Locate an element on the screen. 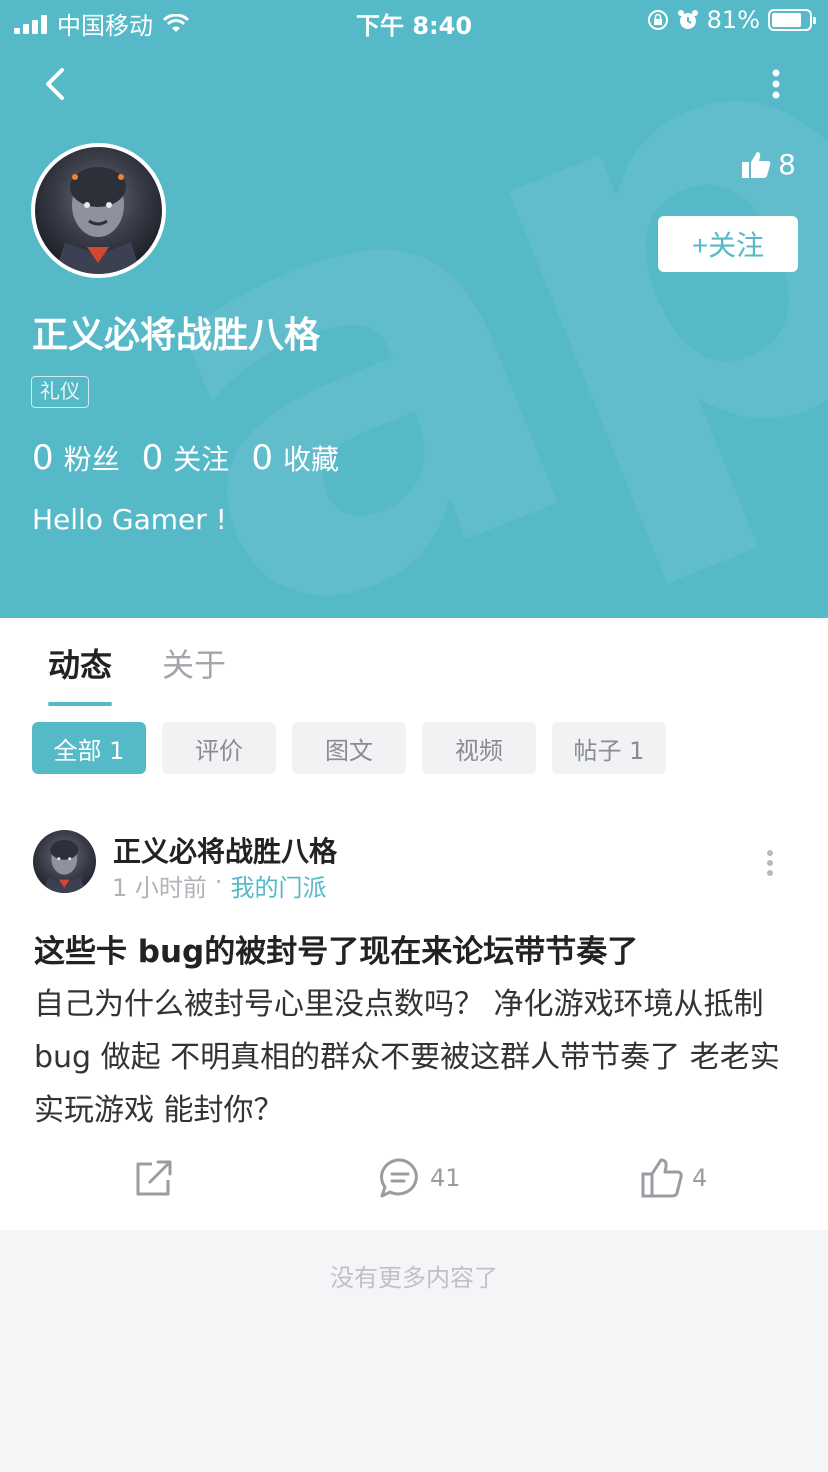  profile-likes: 8 is located at coordinates (768, 164).